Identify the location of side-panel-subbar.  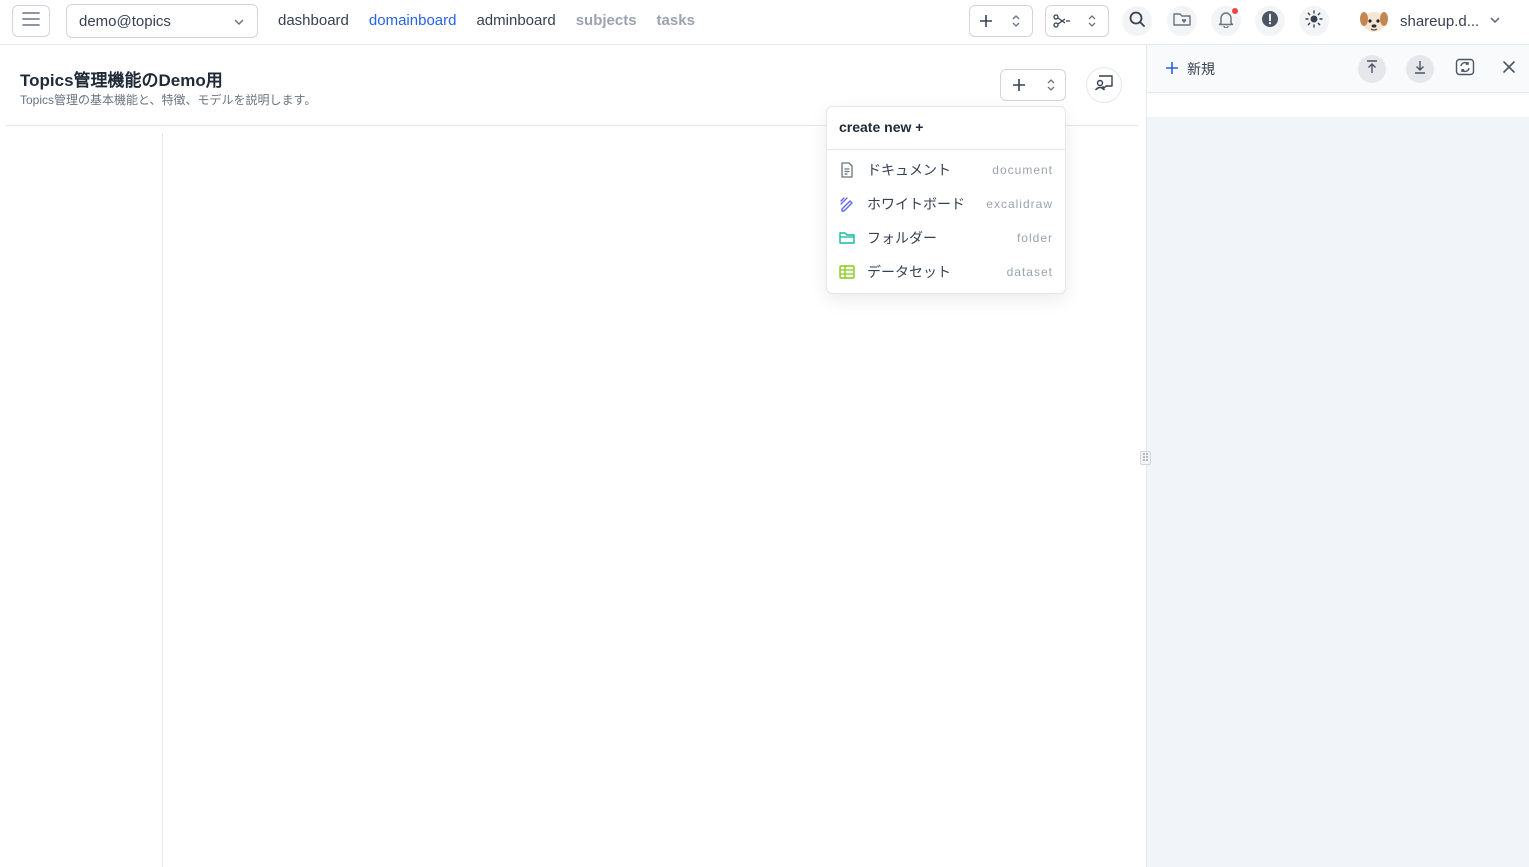
(1338, 105).